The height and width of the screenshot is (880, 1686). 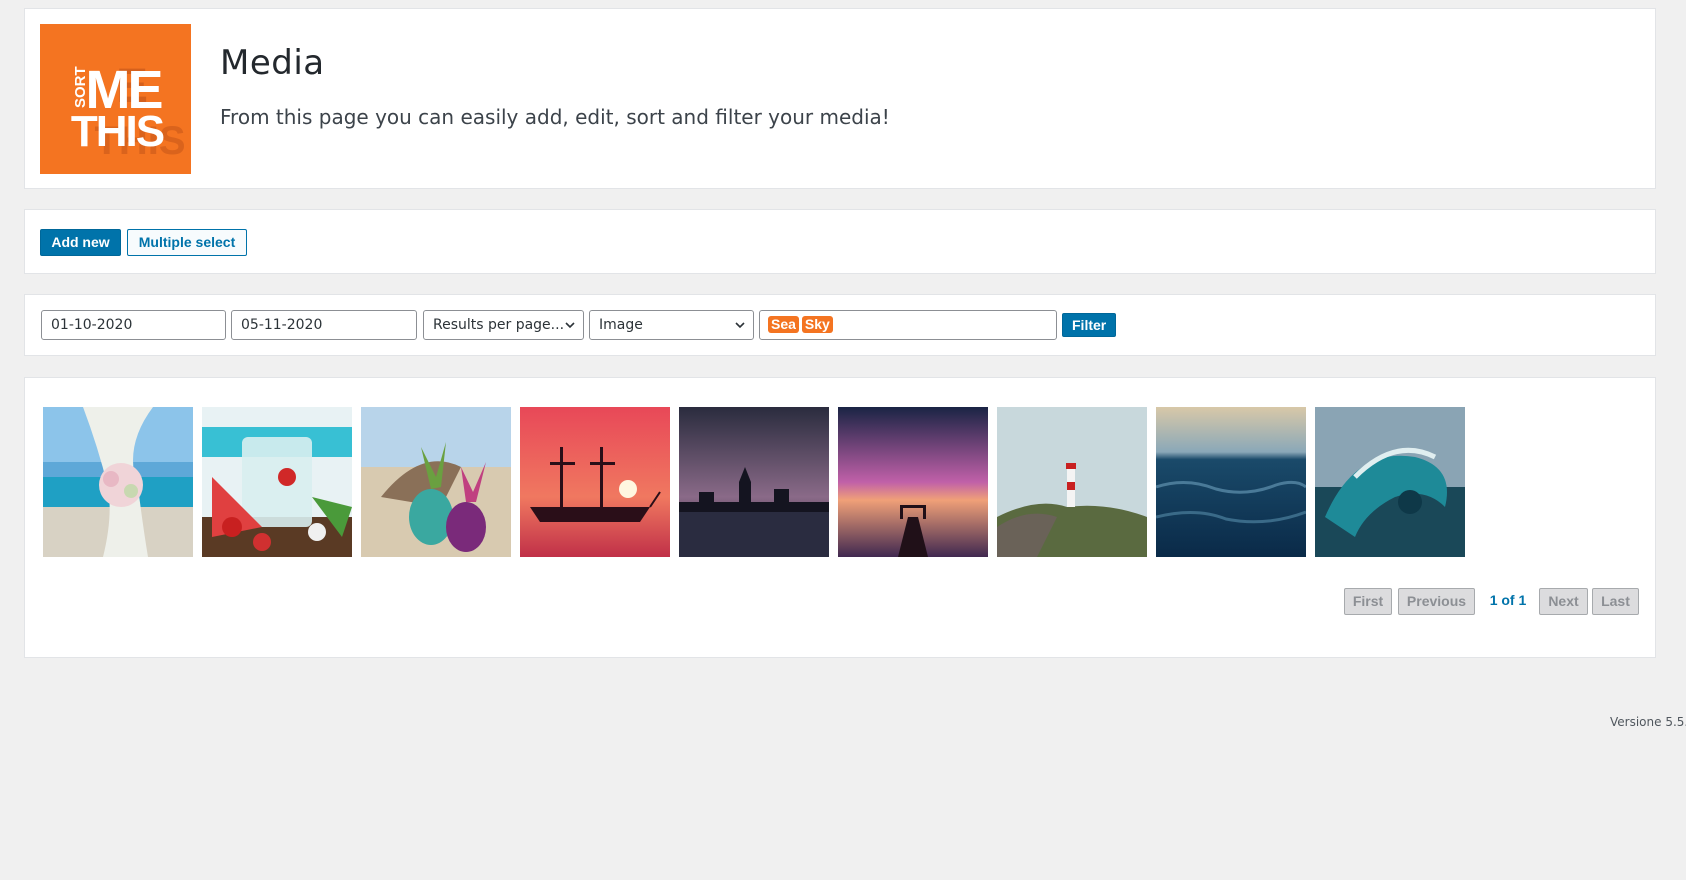 What do you see at coordinates (282, 325) in the screenshot?
I see `date-to-value: 05-11-2020` at bounding box center [282, 325].